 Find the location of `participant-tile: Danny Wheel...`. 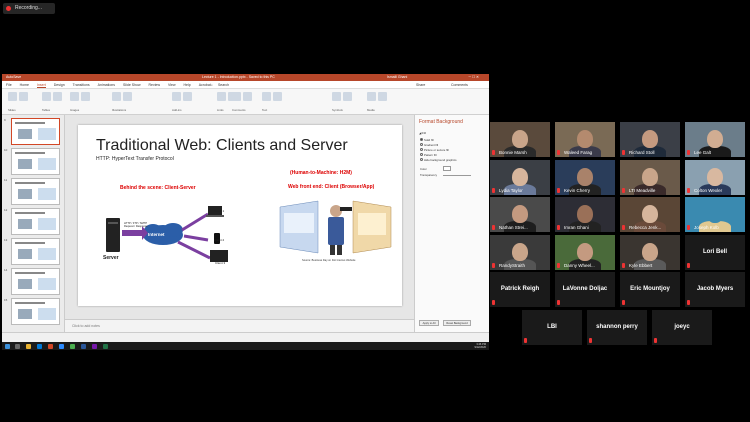

participant-tile: Danny Wheel... is located at coordinates (585, 252).